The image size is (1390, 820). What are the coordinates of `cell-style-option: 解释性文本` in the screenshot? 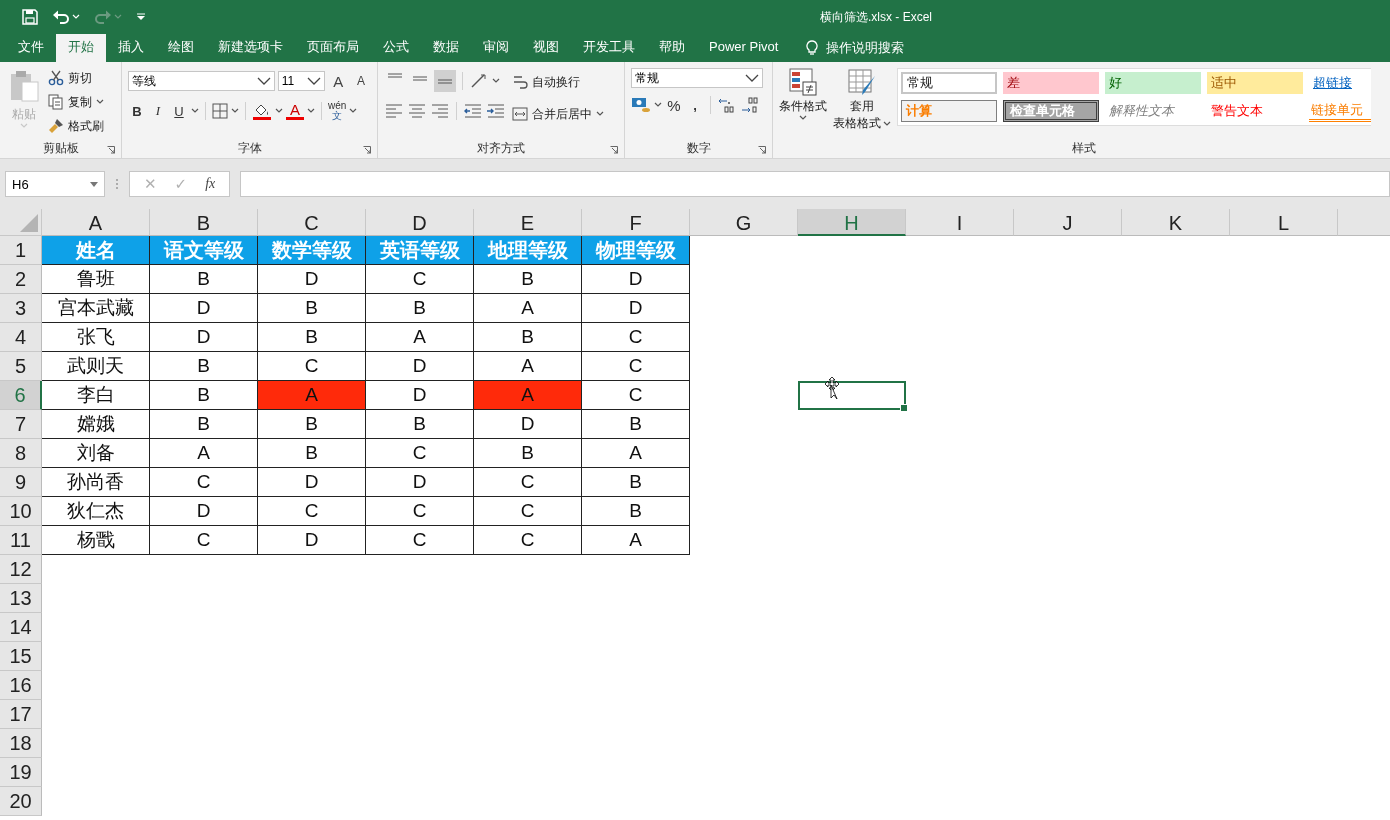 It's located at (1153, 111).